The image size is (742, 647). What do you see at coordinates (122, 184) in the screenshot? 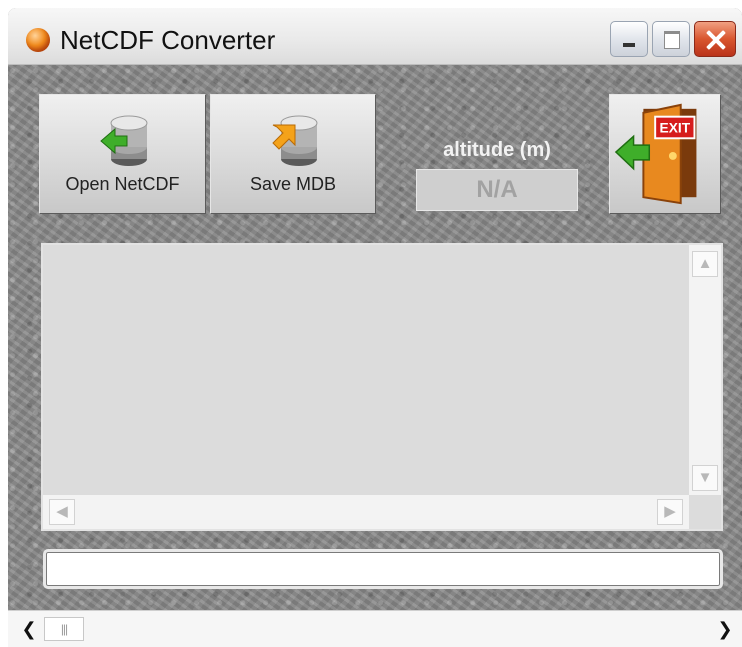
I see `open-netcdf-label: Open NetCDF` at bounding box center [122, 184].